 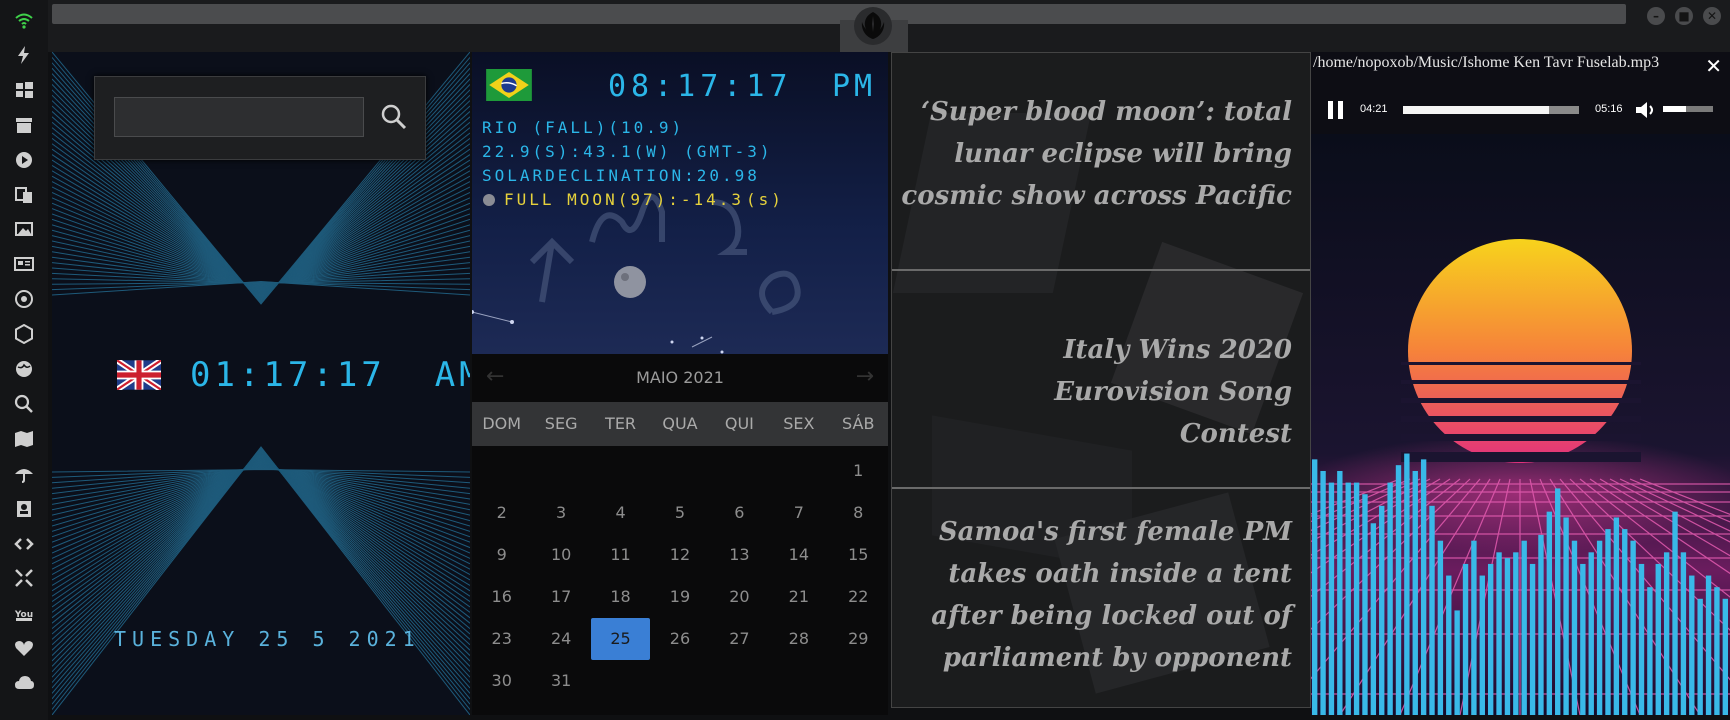 What do you see at coordinates (1122, 392) in the screenshot?
I see `news-headline-2: Italy Wins 2020 Eurovision Song Contest` at bounding box center [1122, 392].